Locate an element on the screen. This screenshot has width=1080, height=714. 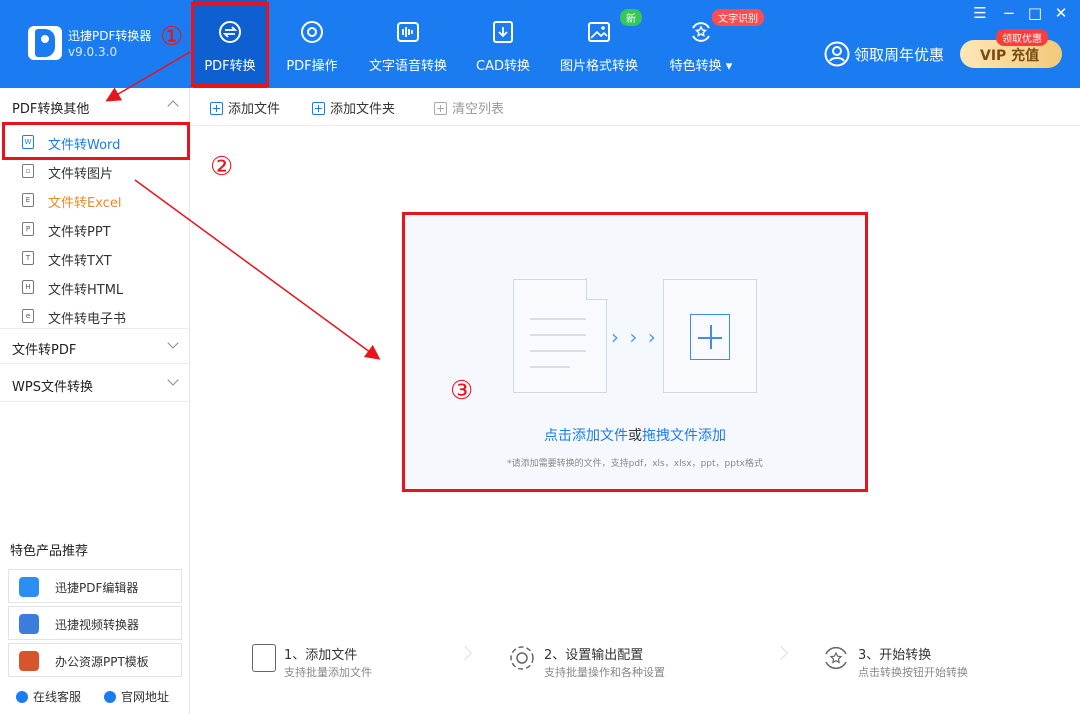
add-doc-icon is located at coordinates (264, 658).